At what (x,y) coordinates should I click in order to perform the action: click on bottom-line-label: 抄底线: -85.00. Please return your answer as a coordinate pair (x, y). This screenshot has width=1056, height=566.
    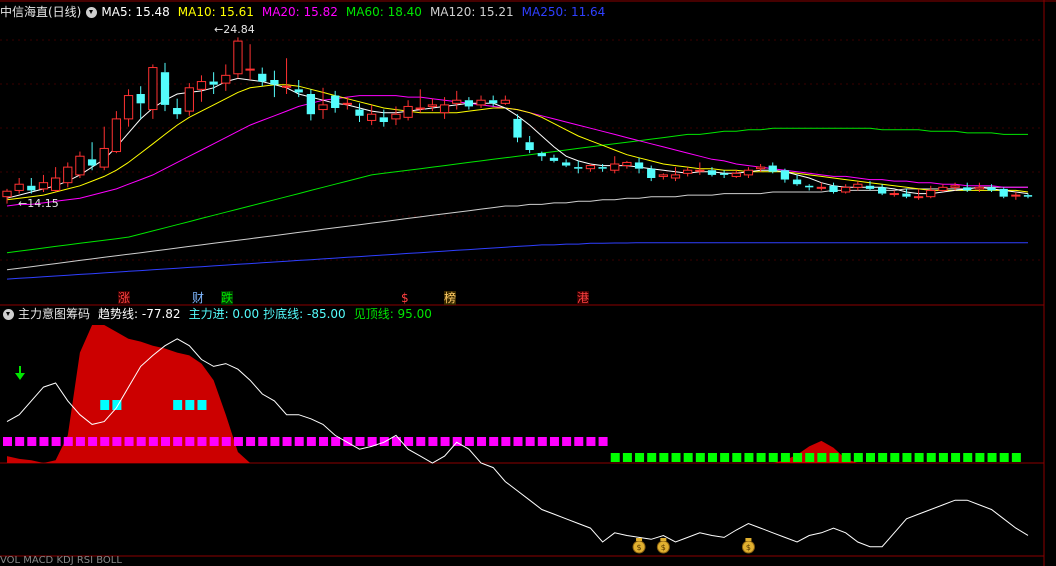
    Looking at the image, I should click on (304, 314).